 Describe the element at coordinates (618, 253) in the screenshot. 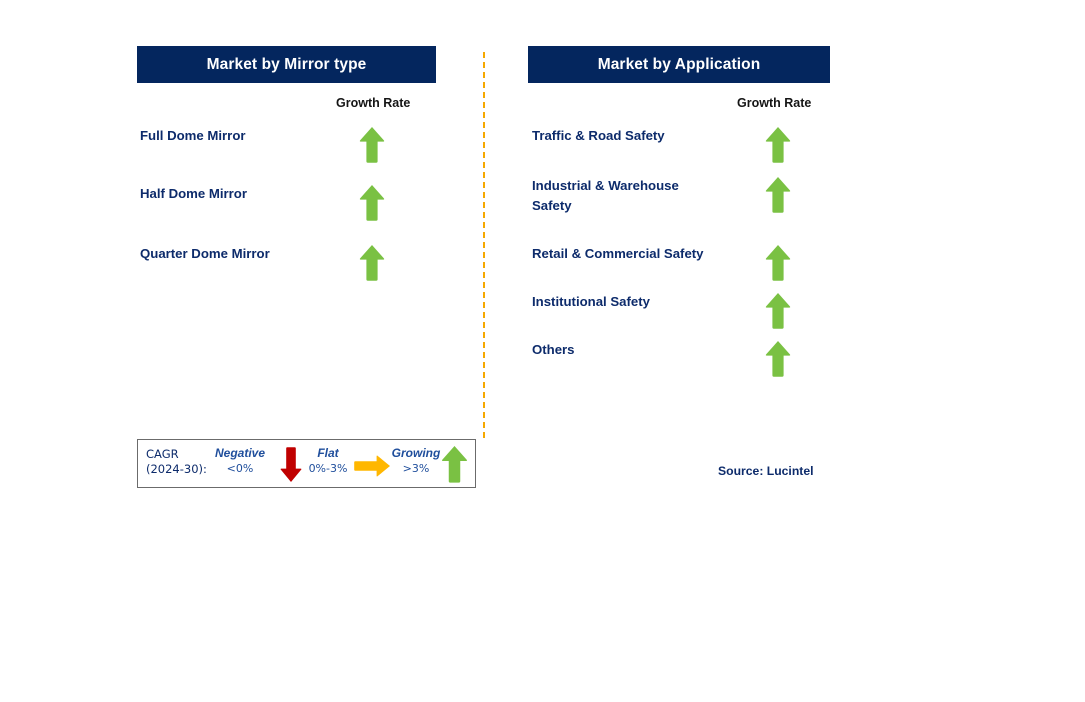

I see `row-label: Retail & Commercial Safety` at that location.